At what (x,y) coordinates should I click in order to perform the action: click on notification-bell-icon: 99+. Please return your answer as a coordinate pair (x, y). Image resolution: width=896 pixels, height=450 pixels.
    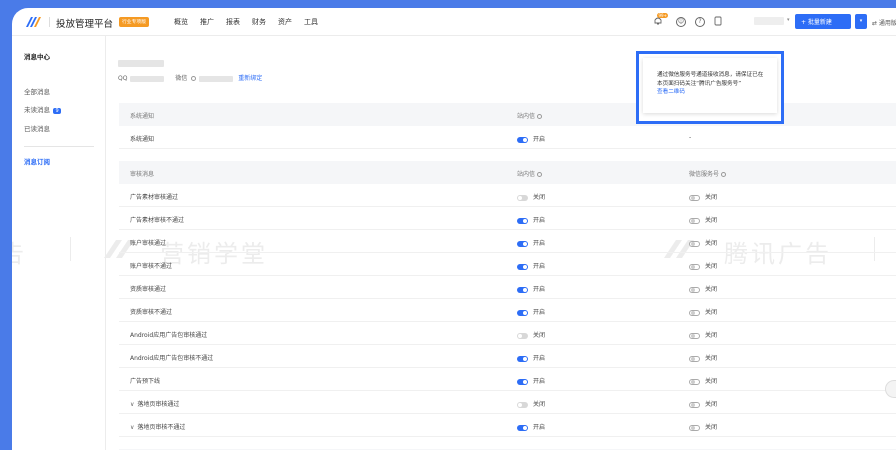
    Looking at the image, I should click on (661, 20).